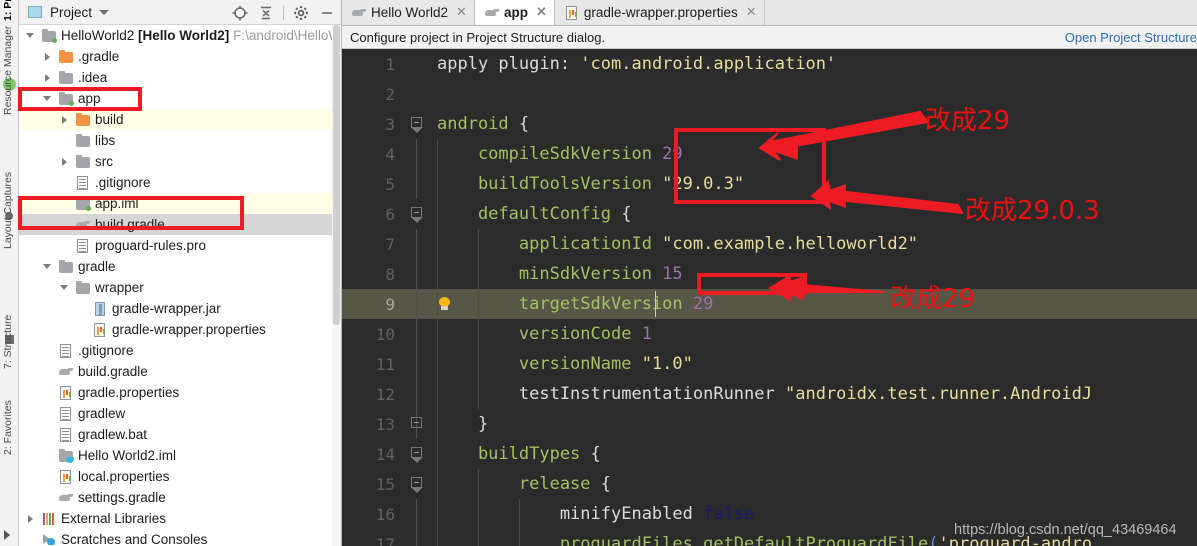 The height and width of the screenshot is (546, 1197). I want to click on code-line: 15 release {, so click(769, 484).